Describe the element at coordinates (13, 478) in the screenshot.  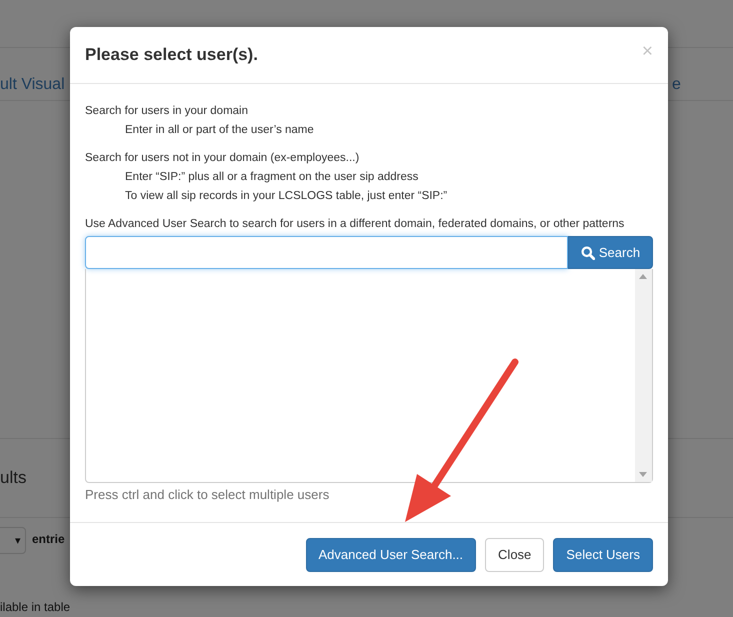
I see `section-heading: ults` at that location.